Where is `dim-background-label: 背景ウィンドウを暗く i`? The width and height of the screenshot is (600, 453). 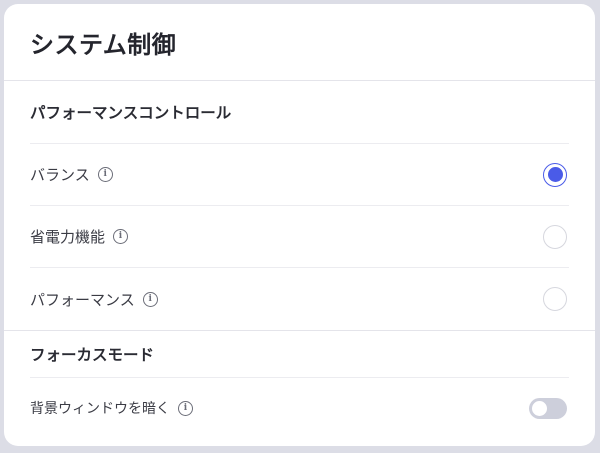
dim-background-label: 背景ウィンドウを暗く i is located at coordinates (111, 408).